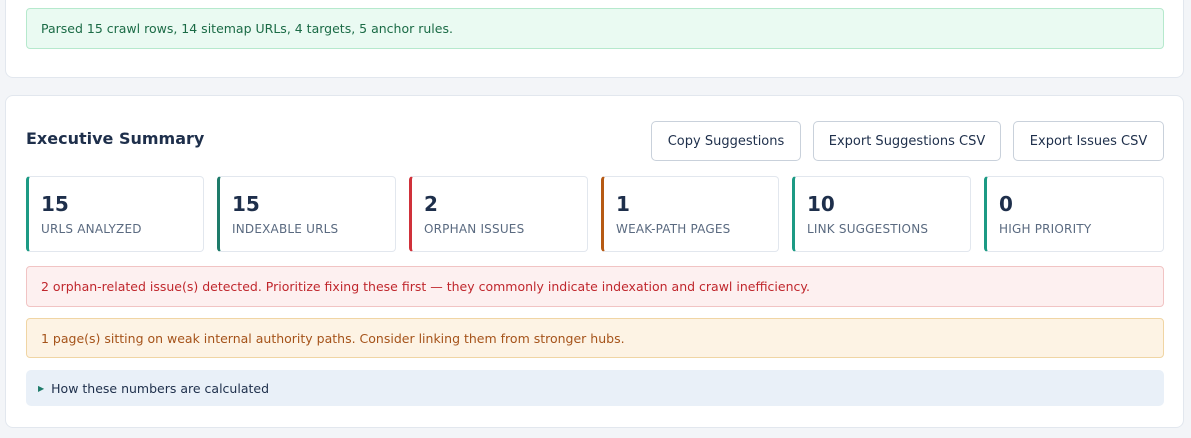  Describe the element at coordinates (1074, 214) in the screenshot. I see `stat-high-priority: 0 HIGH PRIORITY` at that location.